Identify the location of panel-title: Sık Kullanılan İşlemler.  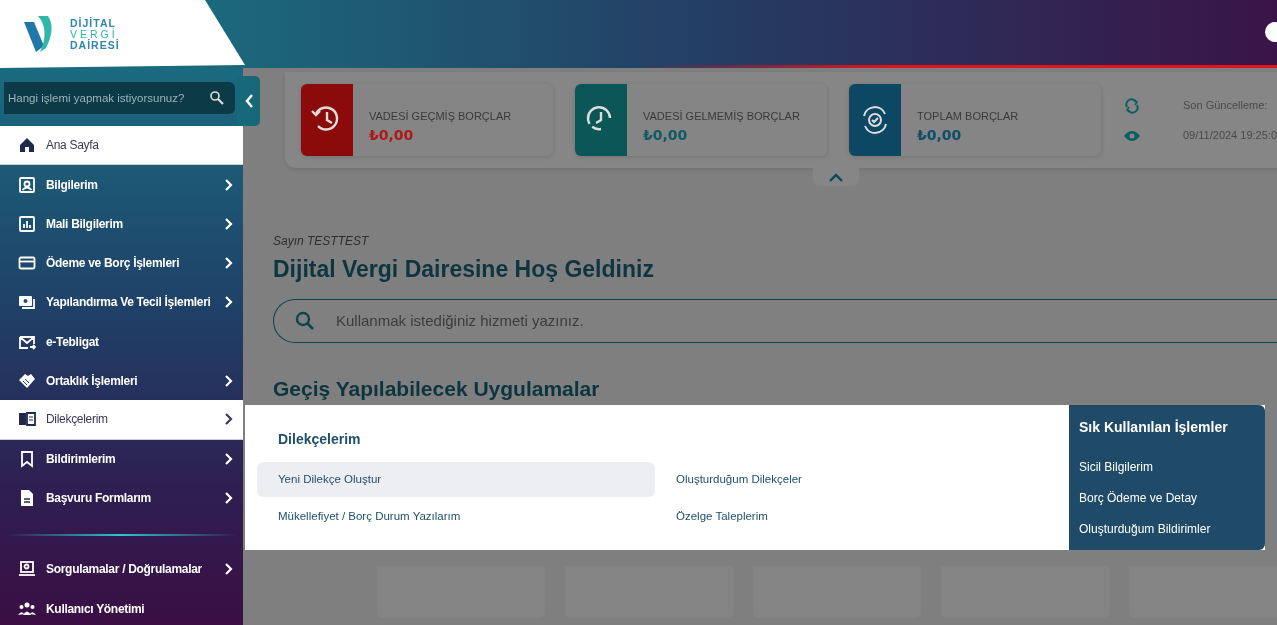
(1154, 427).